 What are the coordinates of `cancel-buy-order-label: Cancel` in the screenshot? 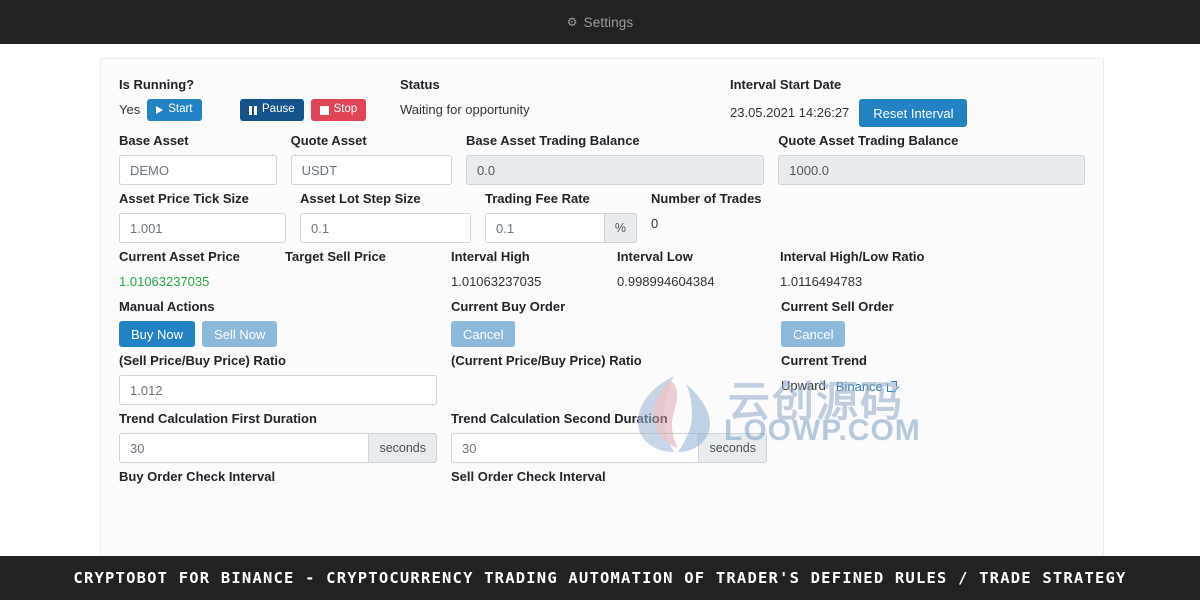 It's located at (483, 334).